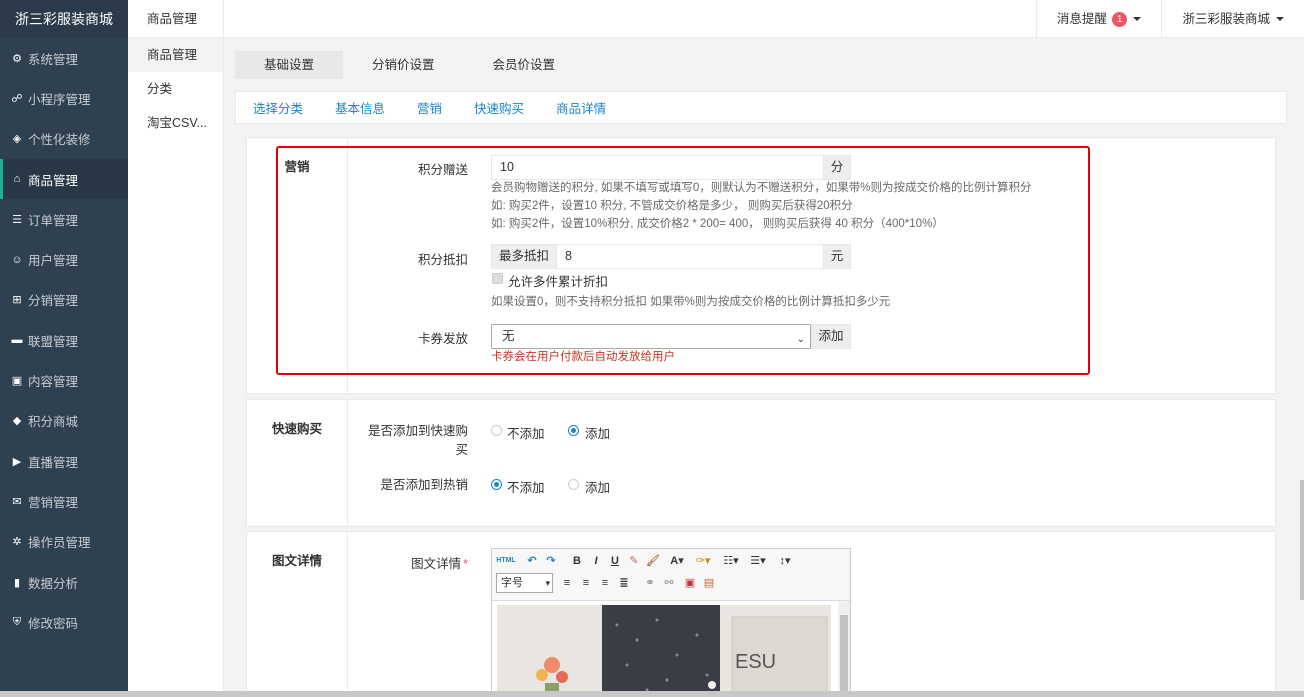  Describe the element at coordinates (499, 107) in the screenshot. I see `anchor-quick-buy: 快速购买` at that location.